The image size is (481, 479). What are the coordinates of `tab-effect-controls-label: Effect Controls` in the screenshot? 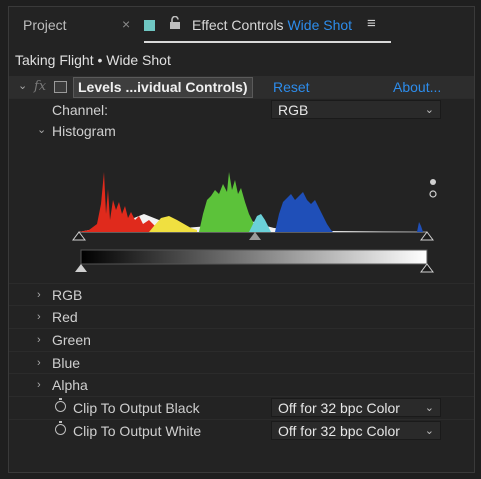 It's located at (238, 25).